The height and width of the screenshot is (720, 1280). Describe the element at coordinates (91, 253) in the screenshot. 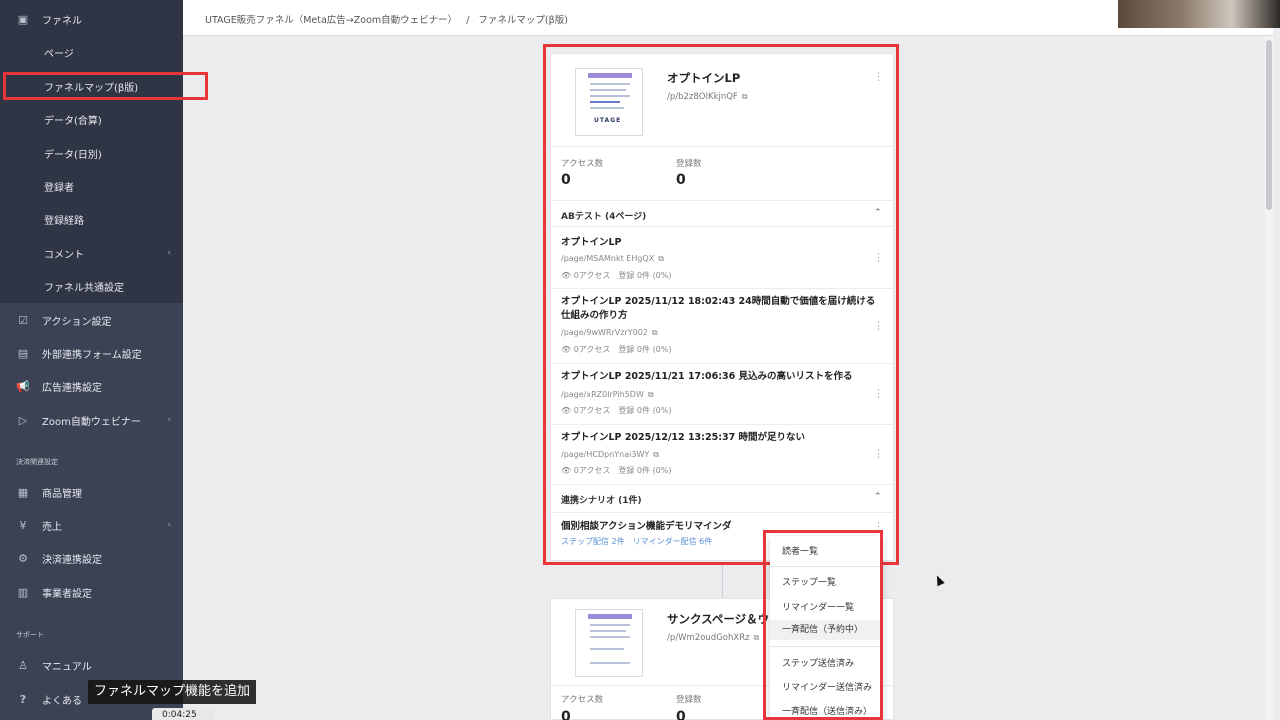

I see `sidebar-subitem-comments: コメント ‹` at that location.